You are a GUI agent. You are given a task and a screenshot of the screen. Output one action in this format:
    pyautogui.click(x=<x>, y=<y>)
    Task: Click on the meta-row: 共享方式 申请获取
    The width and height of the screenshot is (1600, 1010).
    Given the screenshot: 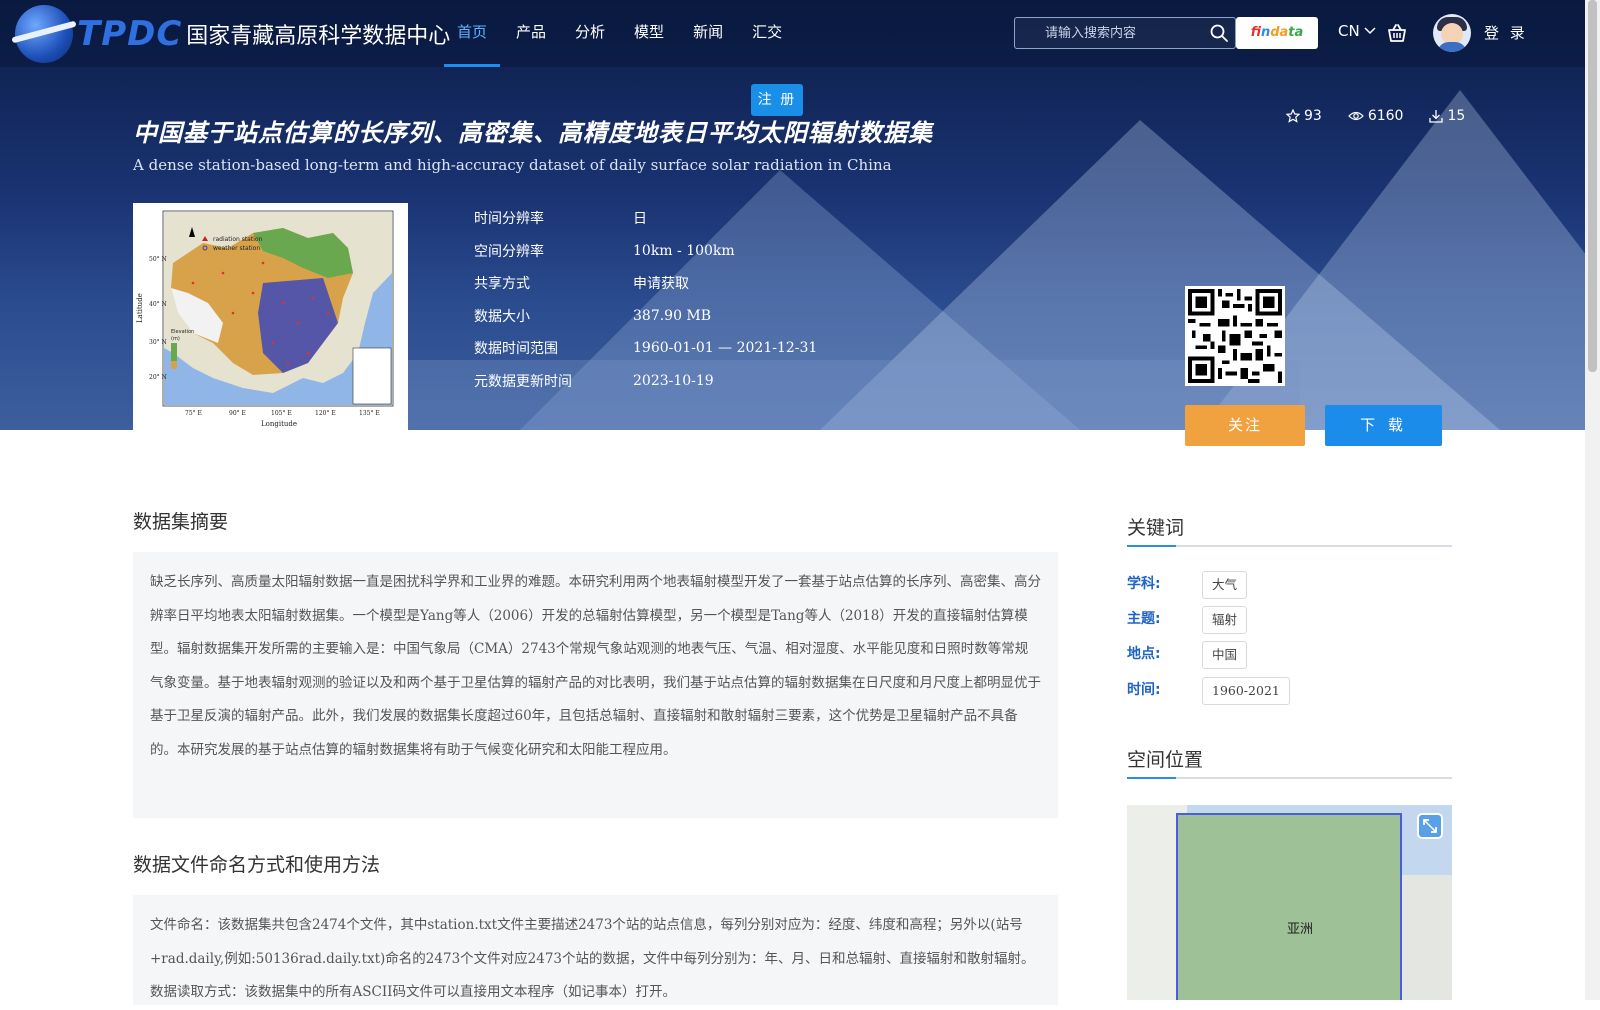 What is the action you would take?
    pyautogui.click(x=645, y=283)
    